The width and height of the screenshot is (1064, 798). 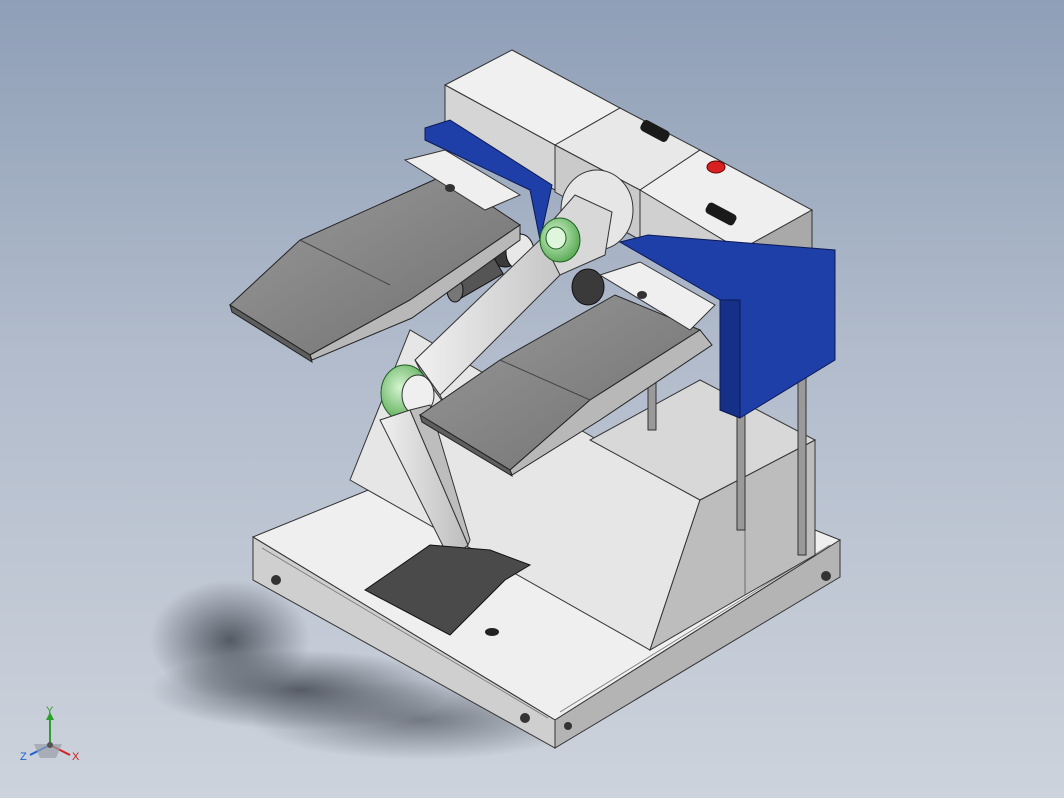 I want to click on triad-z-label: Z, so click(x=23, y=757).